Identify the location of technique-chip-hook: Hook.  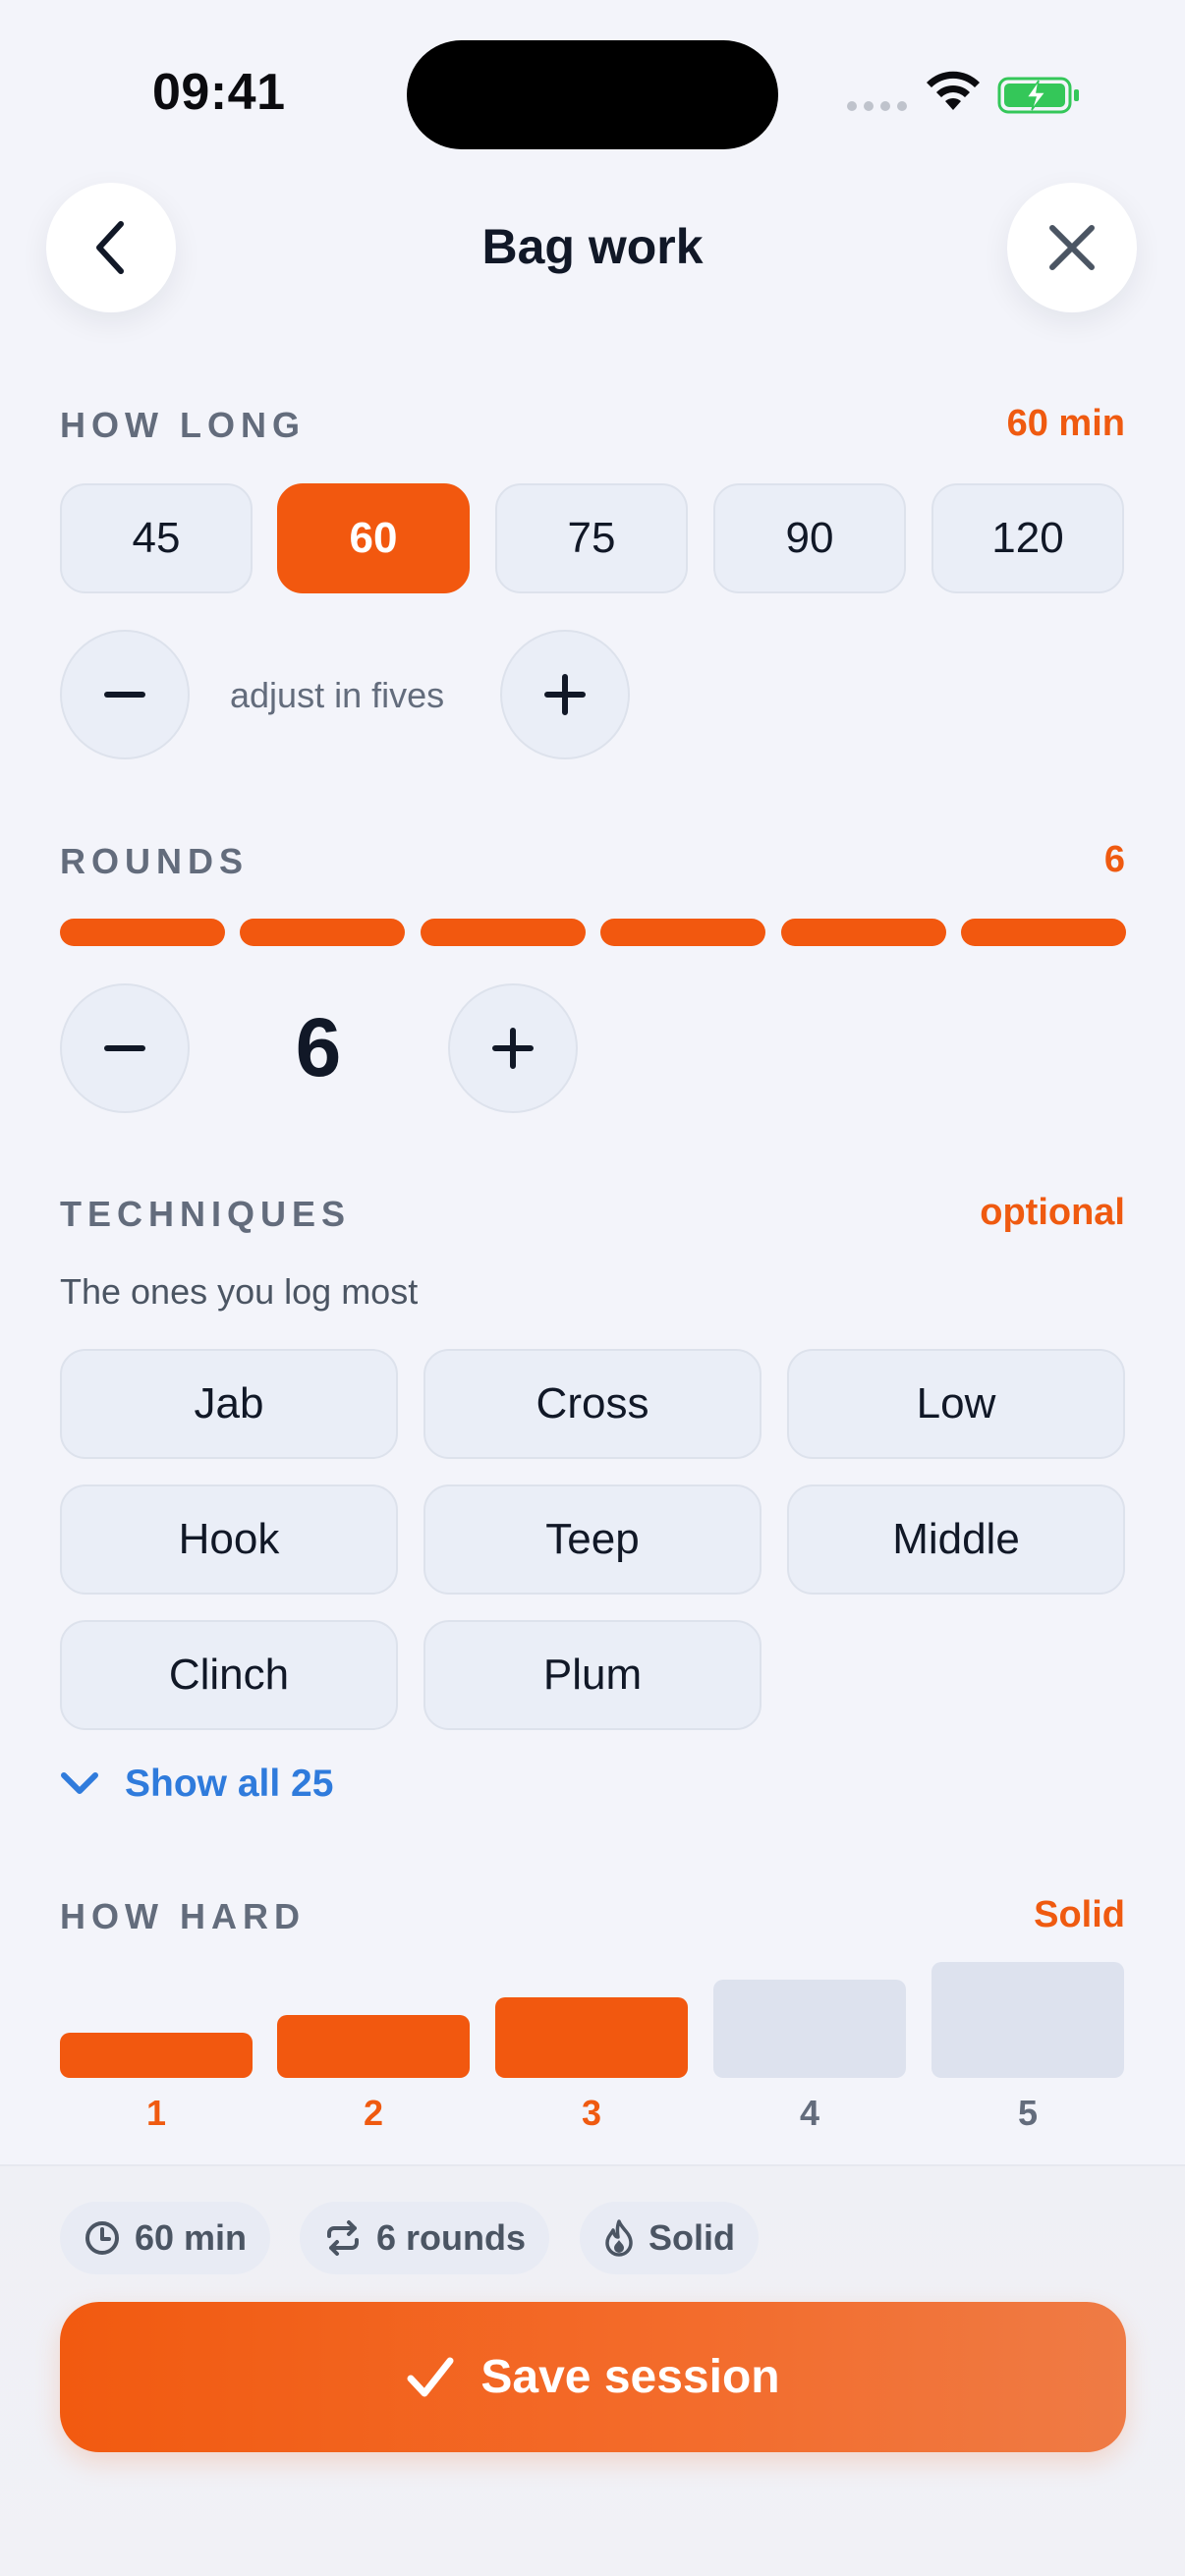
(229, 1539).